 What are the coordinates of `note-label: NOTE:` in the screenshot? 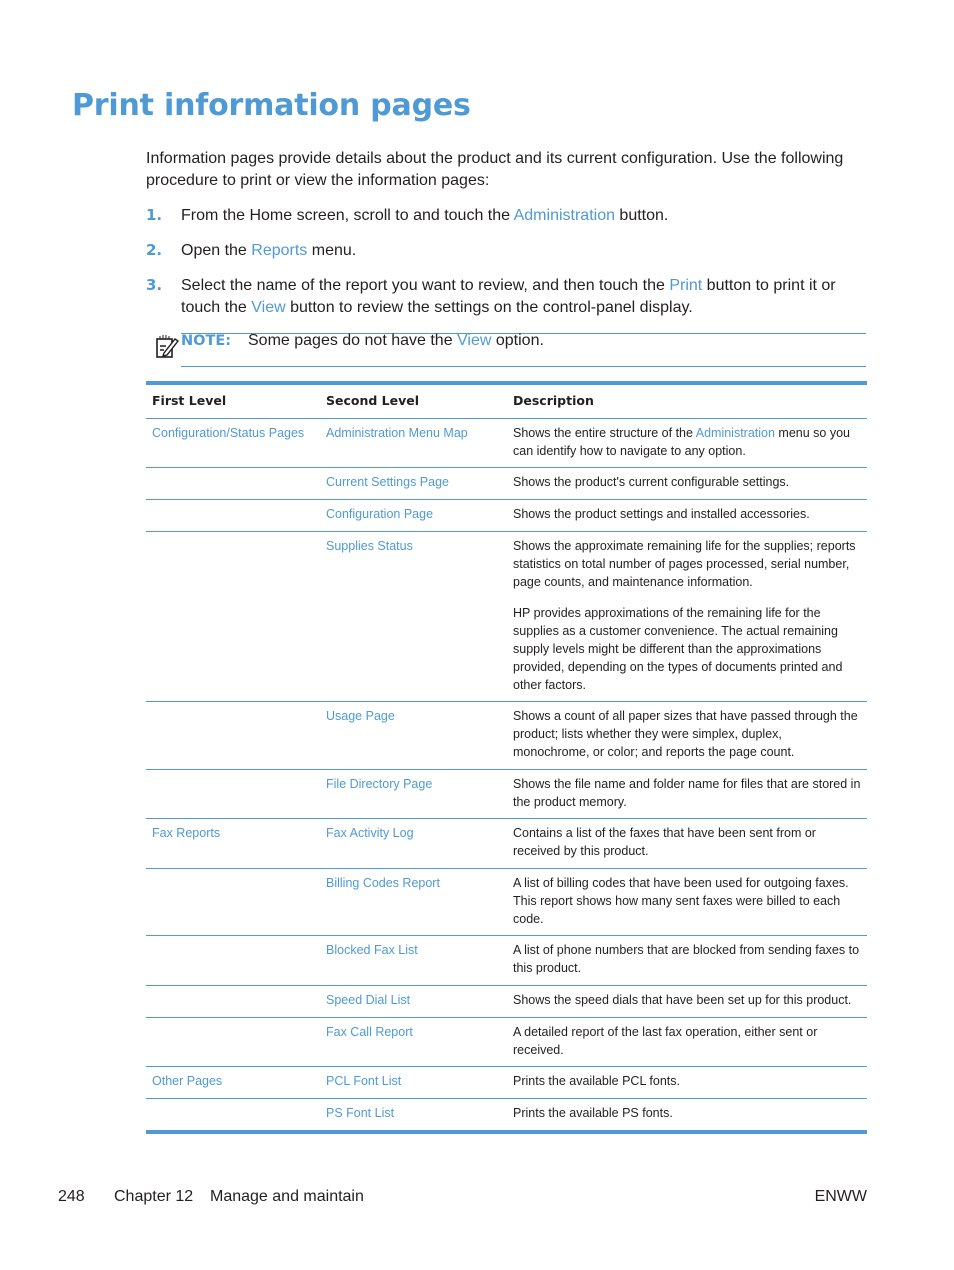 It's located at (206, 341).